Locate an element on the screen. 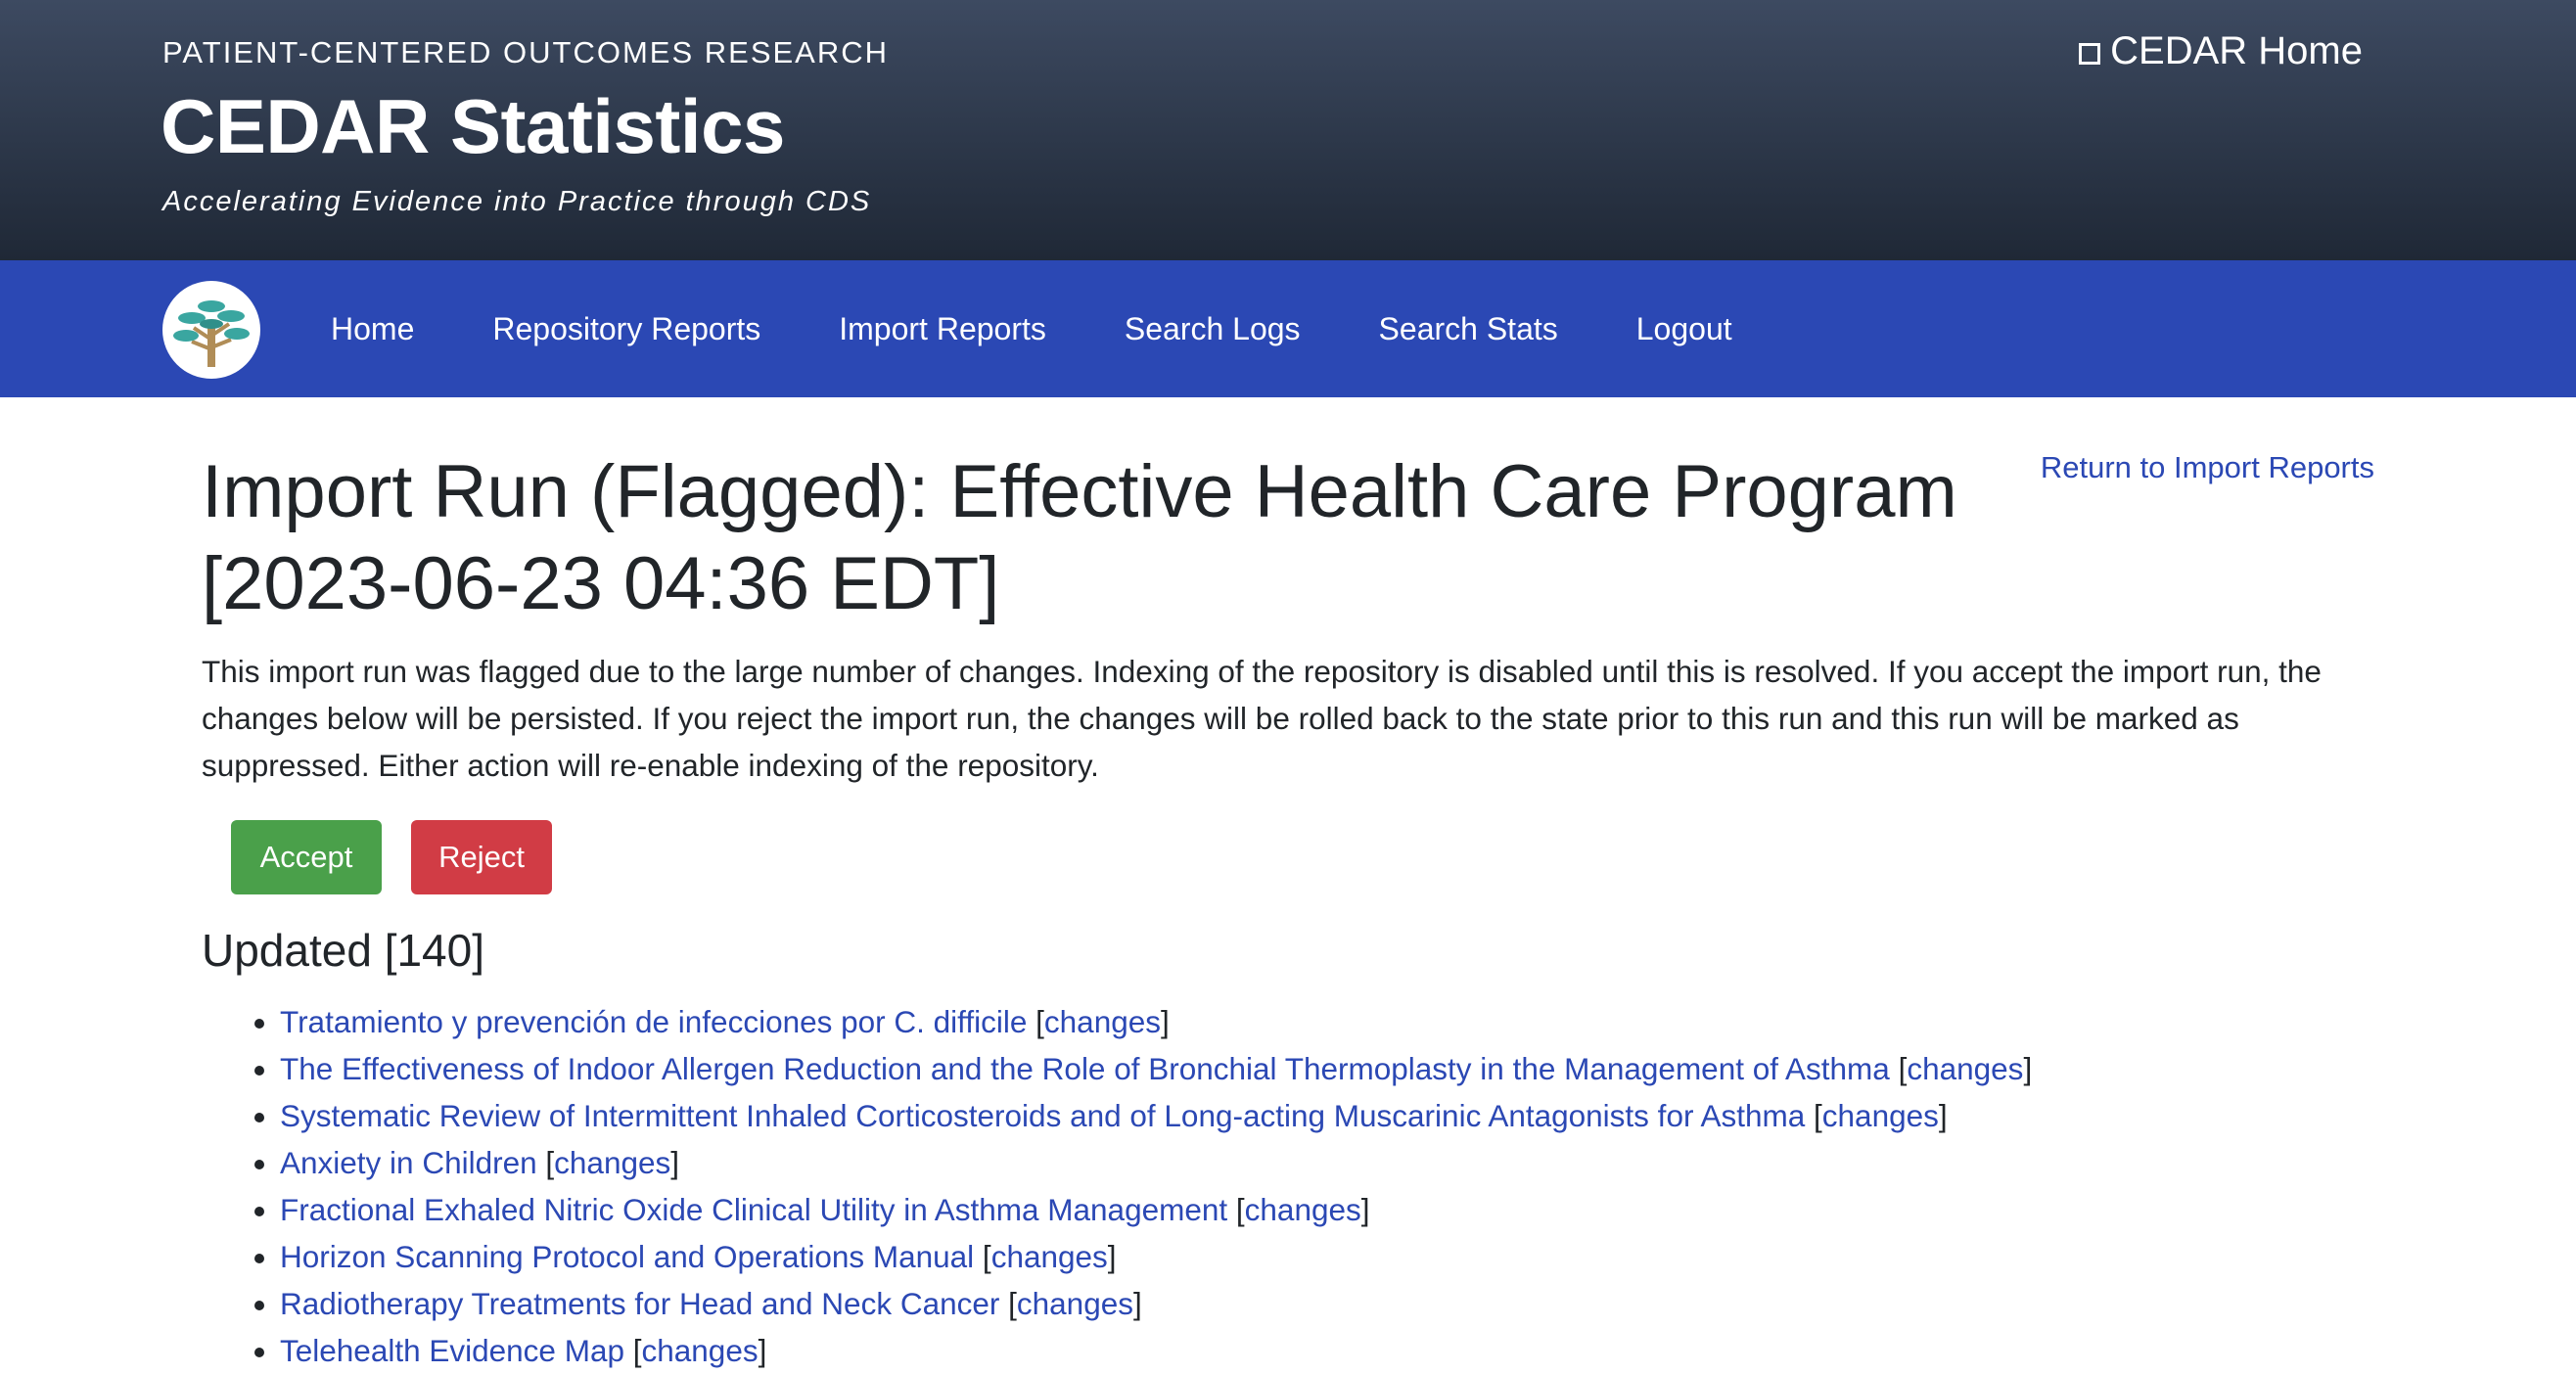 This screenshot has width=2576, height=1374. updated-item-link: Anxiety in Children is located at coordinates (409, 1162).